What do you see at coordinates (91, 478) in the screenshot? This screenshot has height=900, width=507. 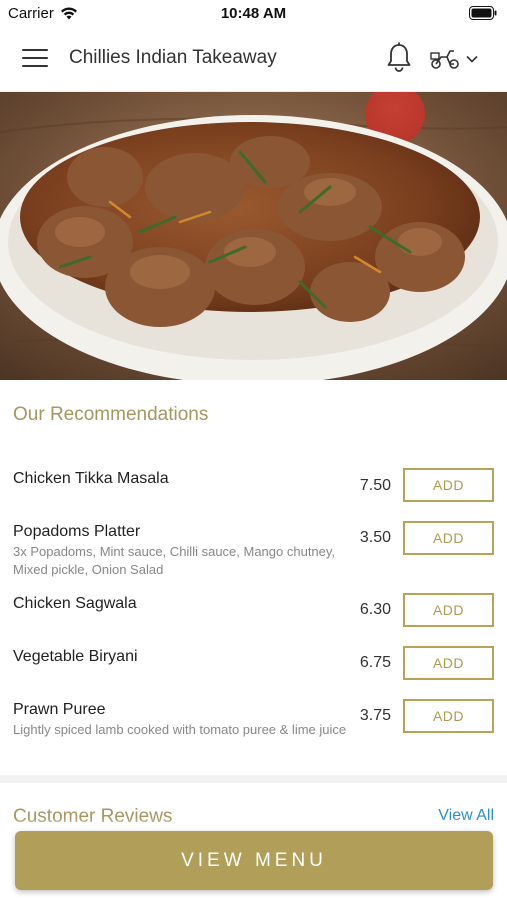 I see `item-name: Chicken Tikka Masala` at bounding box center [91, 478].